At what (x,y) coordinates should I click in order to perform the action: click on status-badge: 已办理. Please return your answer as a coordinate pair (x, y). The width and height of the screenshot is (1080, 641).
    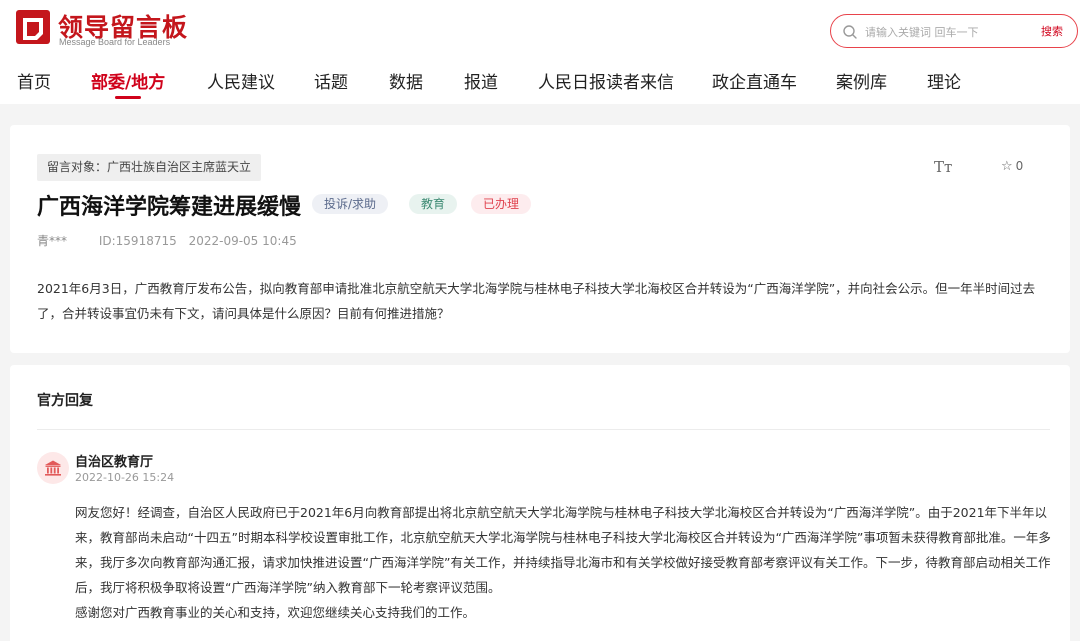
    Looking at the image, I should click on (501, 204).